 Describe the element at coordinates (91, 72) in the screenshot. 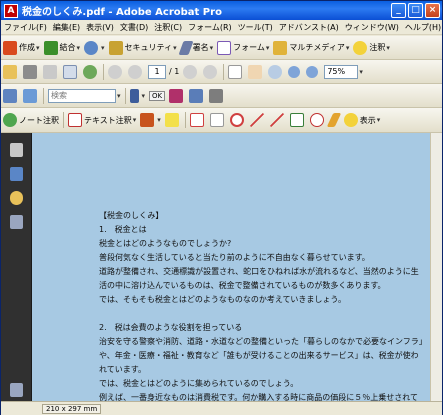

I see `organizer-button` at that location.